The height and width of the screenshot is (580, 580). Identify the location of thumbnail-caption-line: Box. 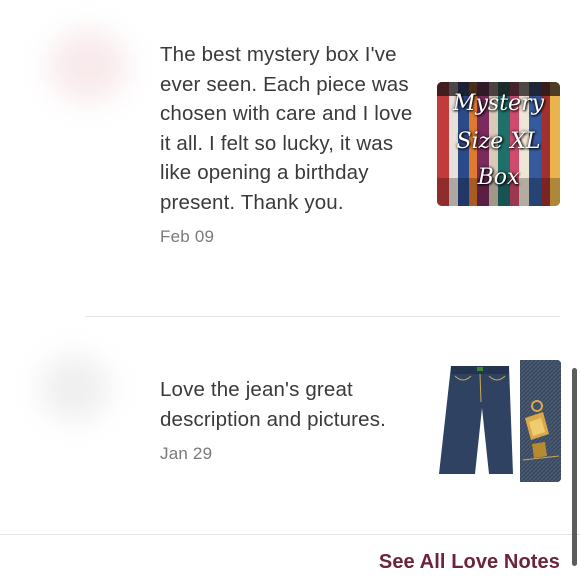
(498, 177).